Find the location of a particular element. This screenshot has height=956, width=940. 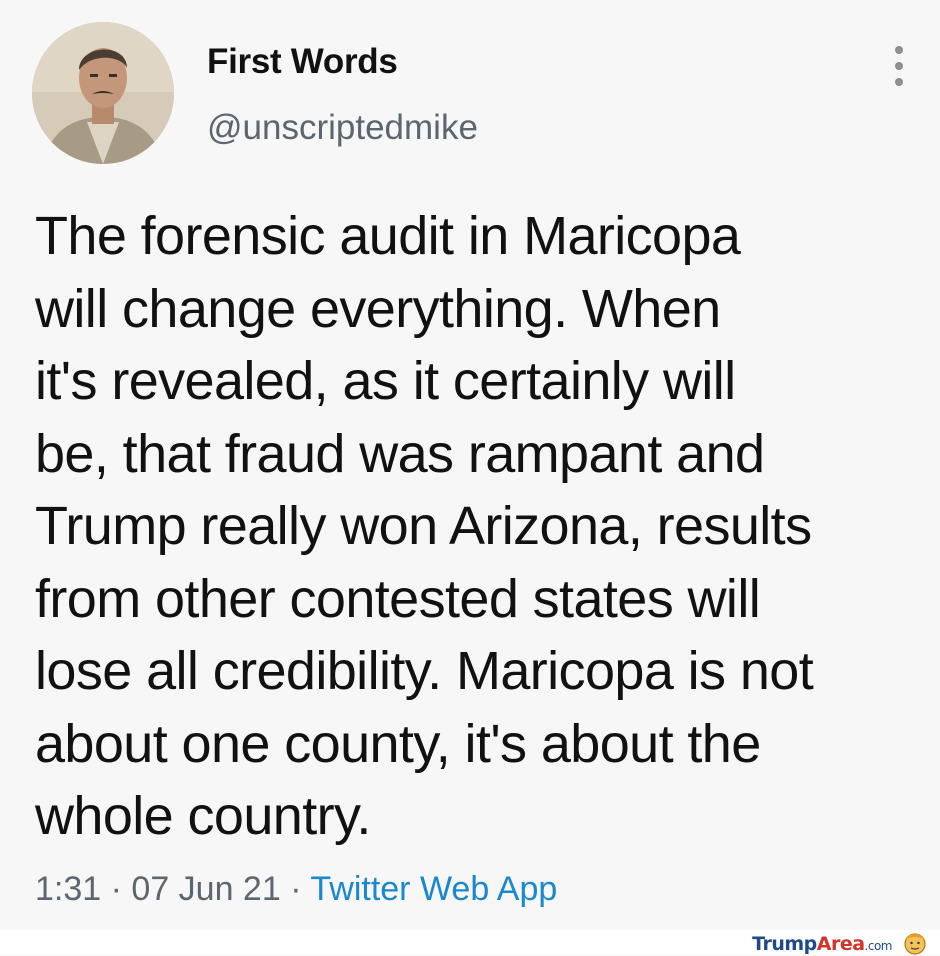

tweet-time: 1:31 is located at coordinates (68, 889).